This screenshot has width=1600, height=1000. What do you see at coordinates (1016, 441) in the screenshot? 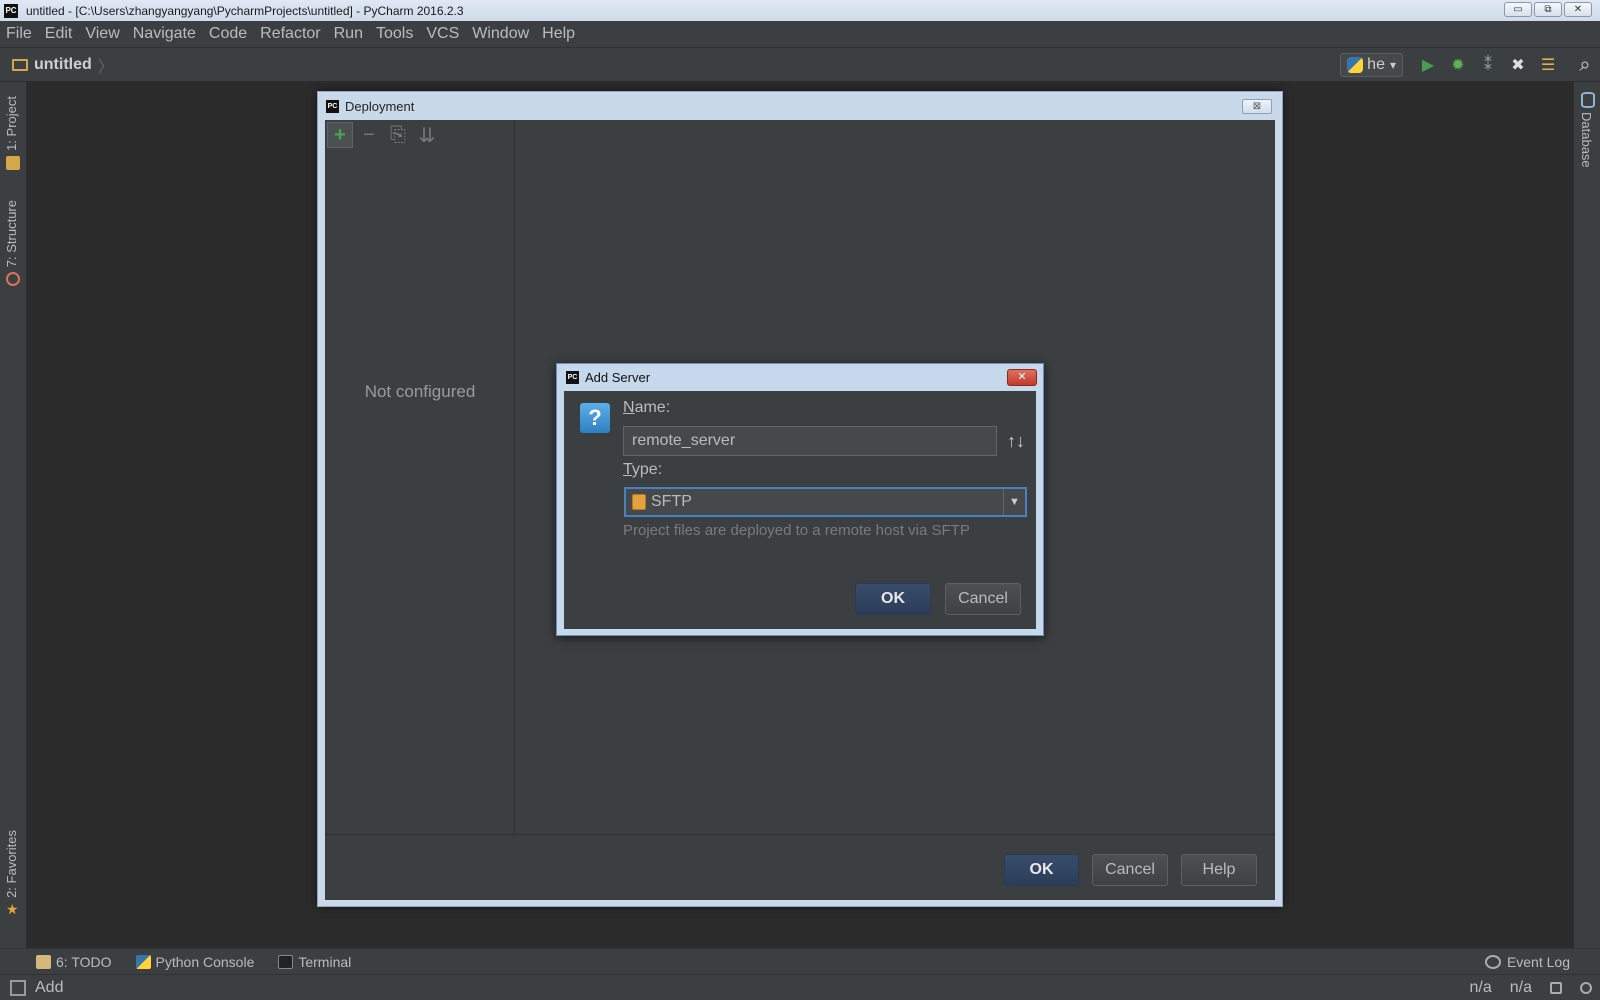
I see `sort-icon: ↑↓` at bounding box center [1016, 441].